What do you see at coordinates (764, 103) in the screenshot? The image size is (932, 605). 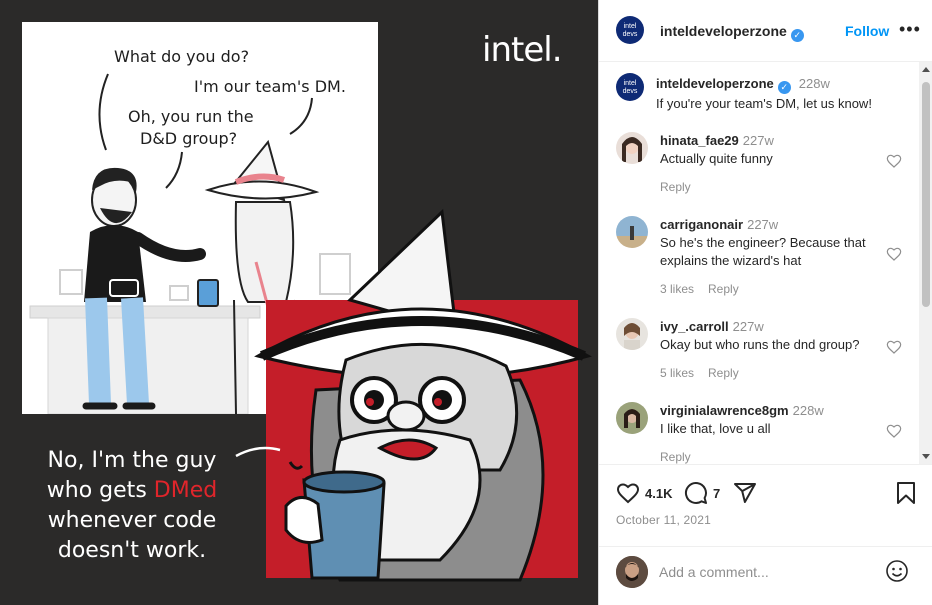 I see `caption-text: If you're your team's DM, let us know!` at bounding box center [764, 103].